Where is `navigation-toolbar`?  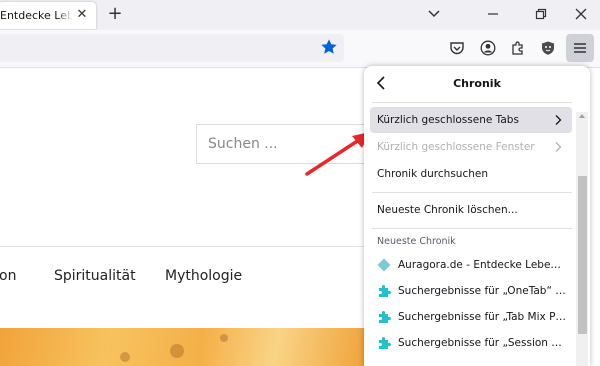 navigation-toolbar is located at coordinates (300, 49).